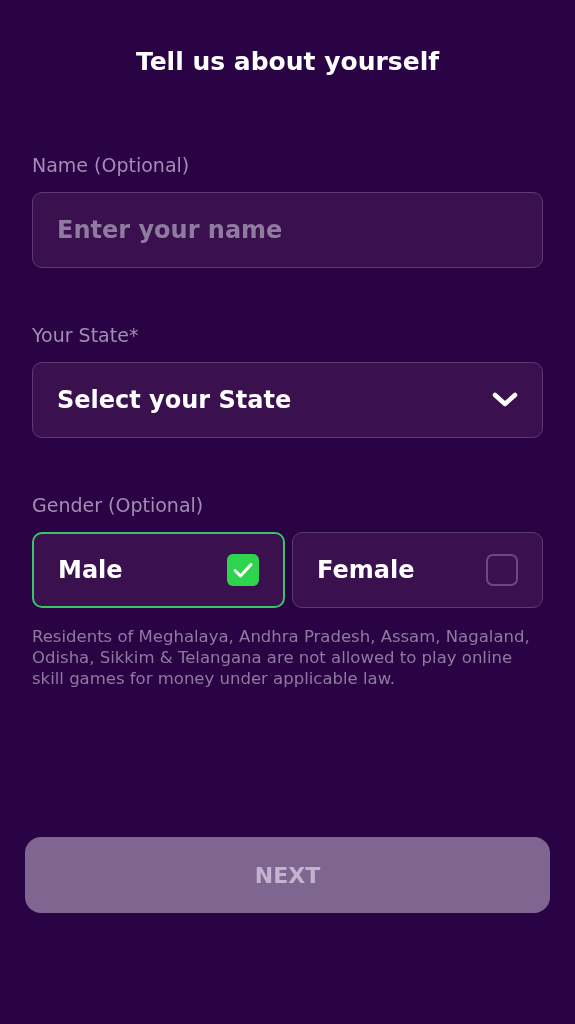  Describe the element at coordinates (417, 570) in the screenshot. I see `gender-option: Female` at that location.